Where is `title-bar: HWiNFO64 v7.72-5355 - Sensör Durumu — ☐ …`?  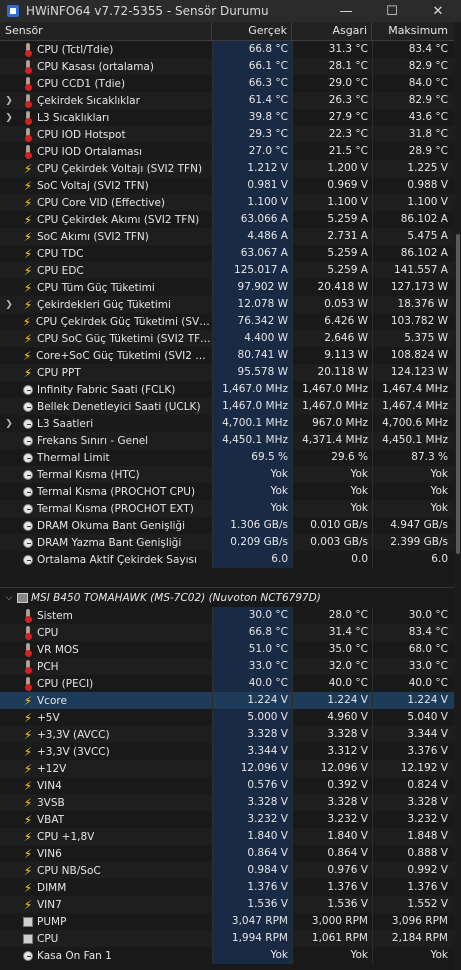
title-bar: HWiNFO64 v7.72-5355 - Sensör Durumu — ☐ … is located at coordinates (230, 11).